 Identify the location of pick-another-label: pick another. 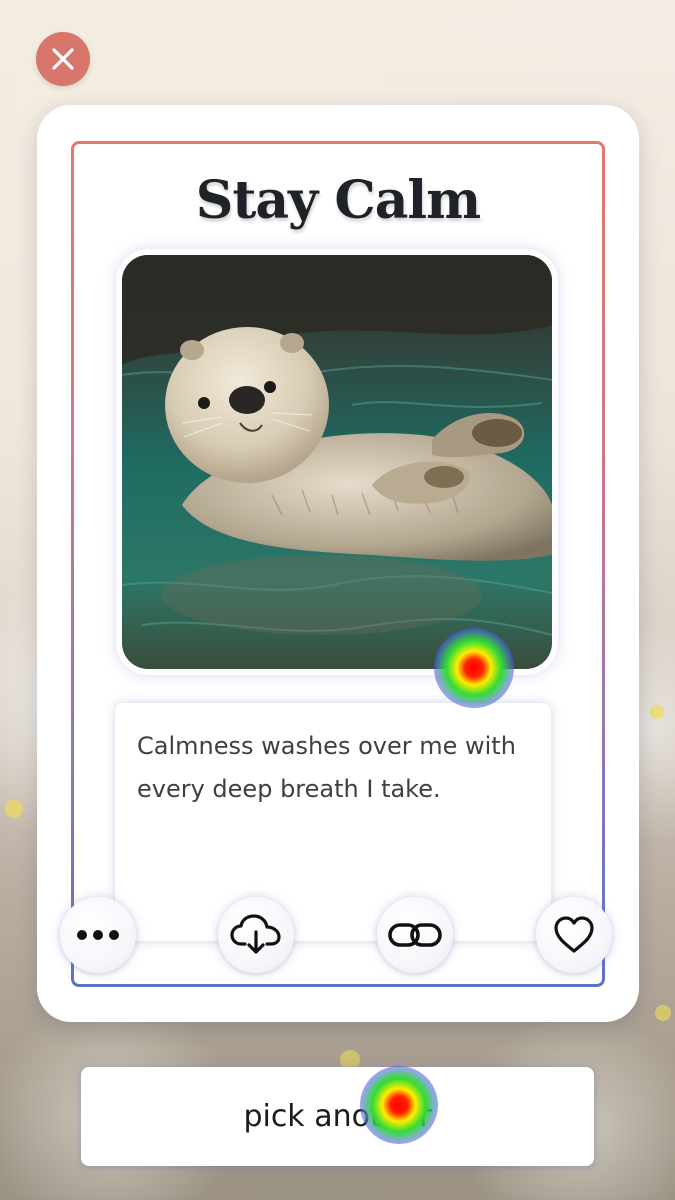
(337, 1116).